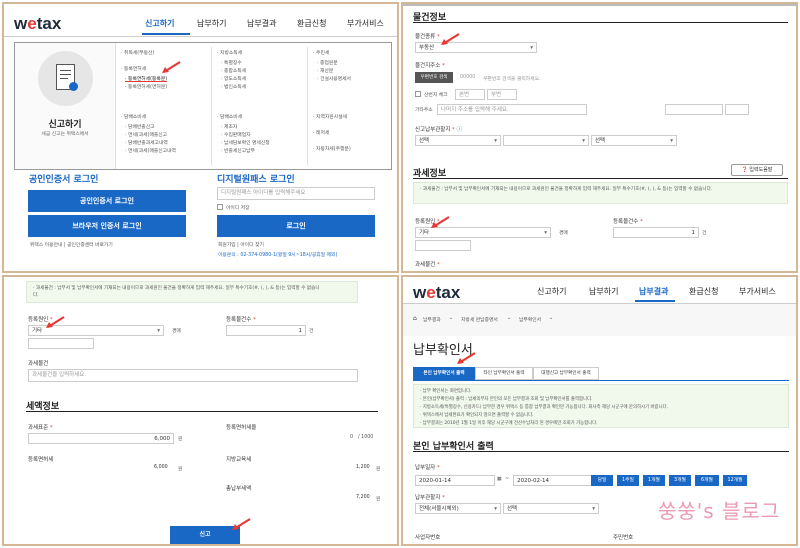 This screenshot has width=800, height=548. I want to click on total-label: 총납부세액, so click(239, 489).